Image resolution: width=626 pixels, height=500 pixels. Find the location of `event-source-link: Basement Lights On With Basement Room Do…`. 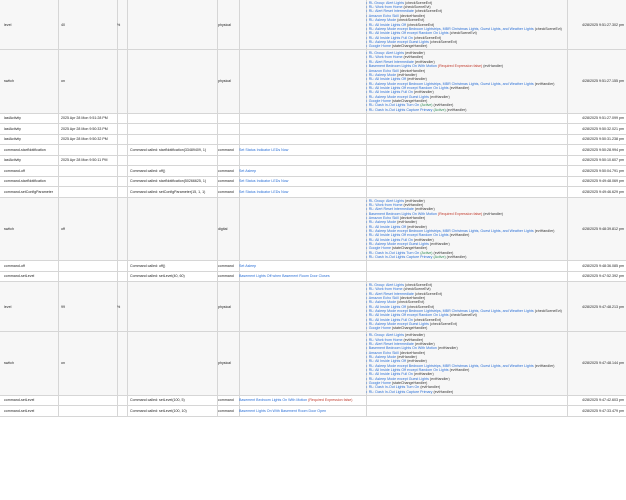

event-source-link: Basement Lights On With Basement Room Do… is located at coordinates (282, 411).